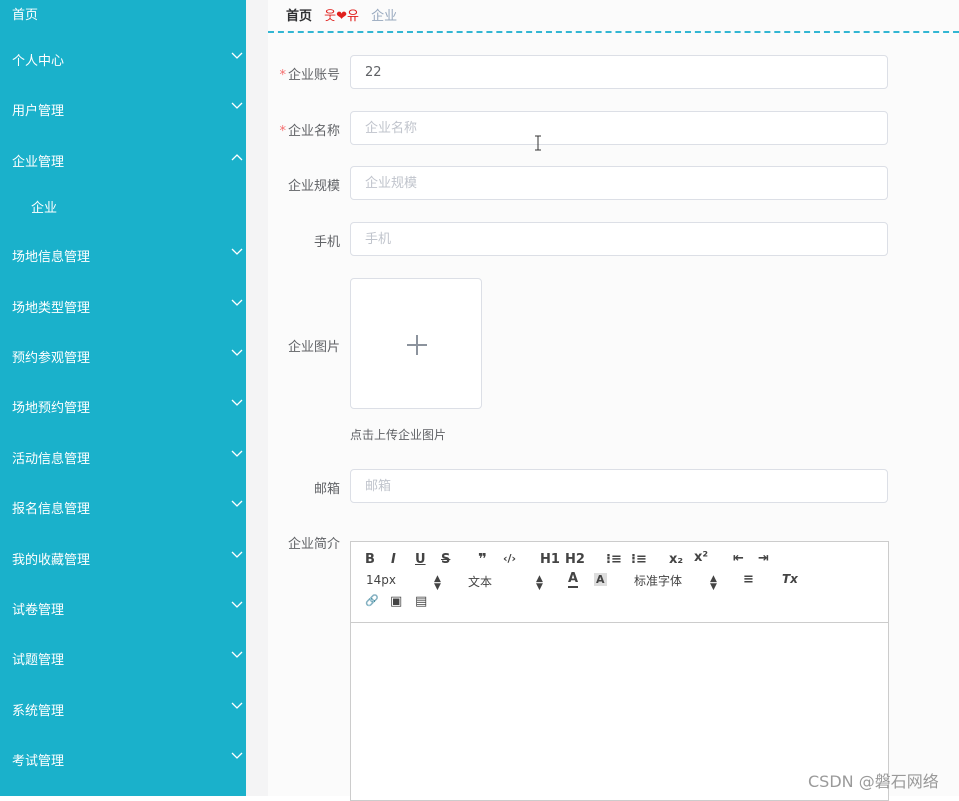  Describe the element at coordinates (38, 660) in the screenshot. I see `sidebar-item-label: 试题管理` at that location.